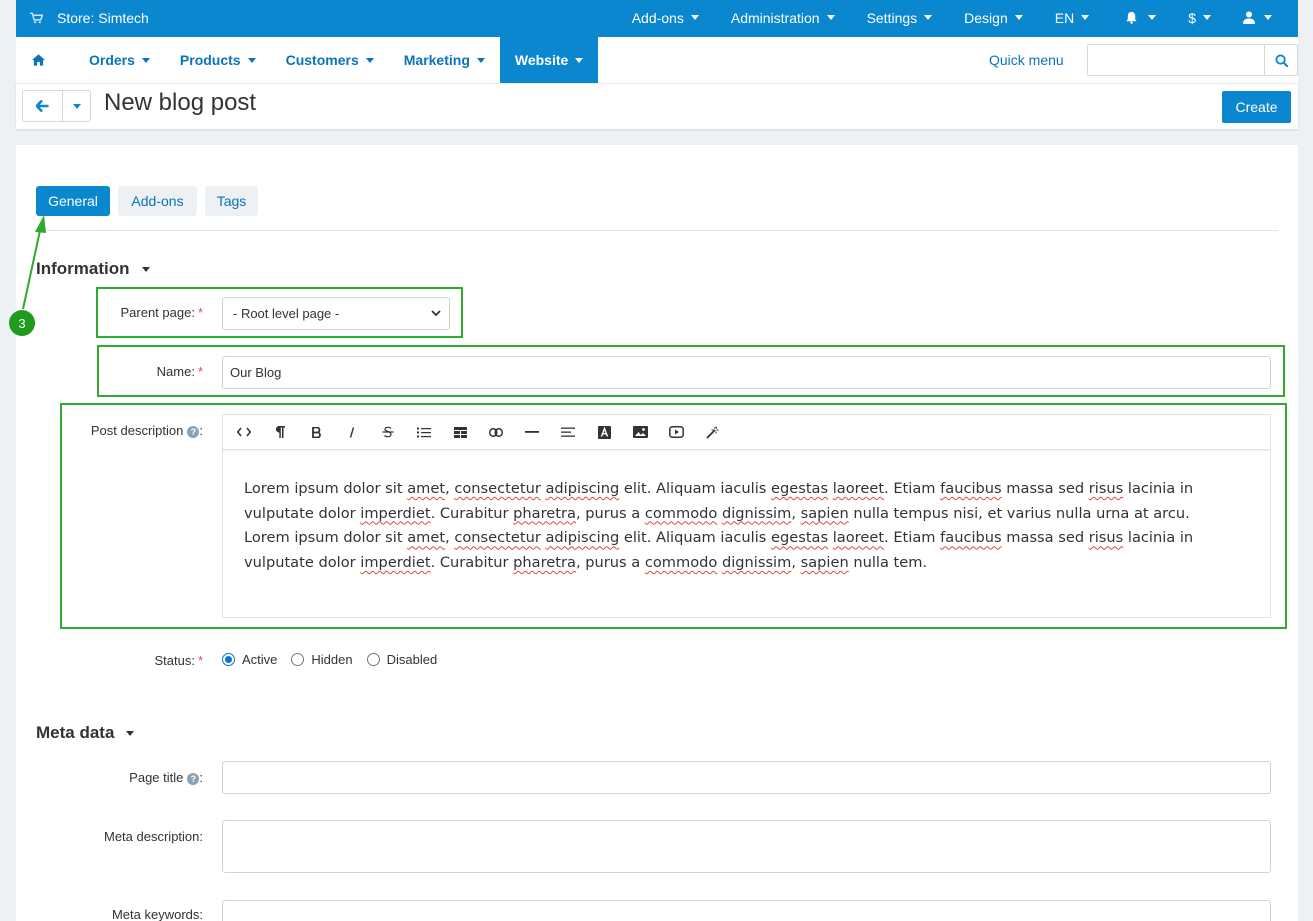 The height and width of the screenshot is (921, 1313). What do you see at coordinates (1192, 17) in the screenshot?
I see `currency-label: $` at bounding box center [1192, 17].